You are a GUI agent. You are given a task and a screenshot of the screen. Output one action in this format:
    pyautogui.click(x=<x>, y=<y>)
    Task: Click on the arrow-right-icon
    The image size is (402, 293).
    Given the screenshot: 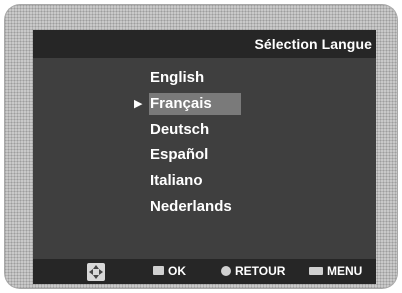 What is the action you would take?
    pyautogui.click(x=101, y=272)
    